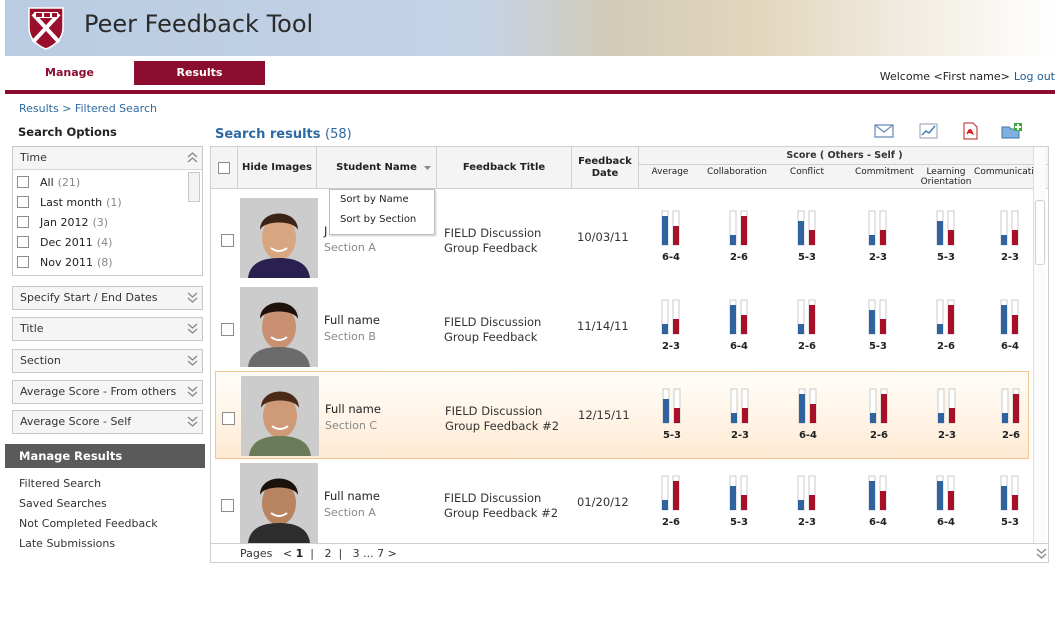 This screenshot has width=1060, height=640. What do you see at coordinates (970, 131) in the screenshot?
I see `pdf-icon` at bounding box center [970, 131].